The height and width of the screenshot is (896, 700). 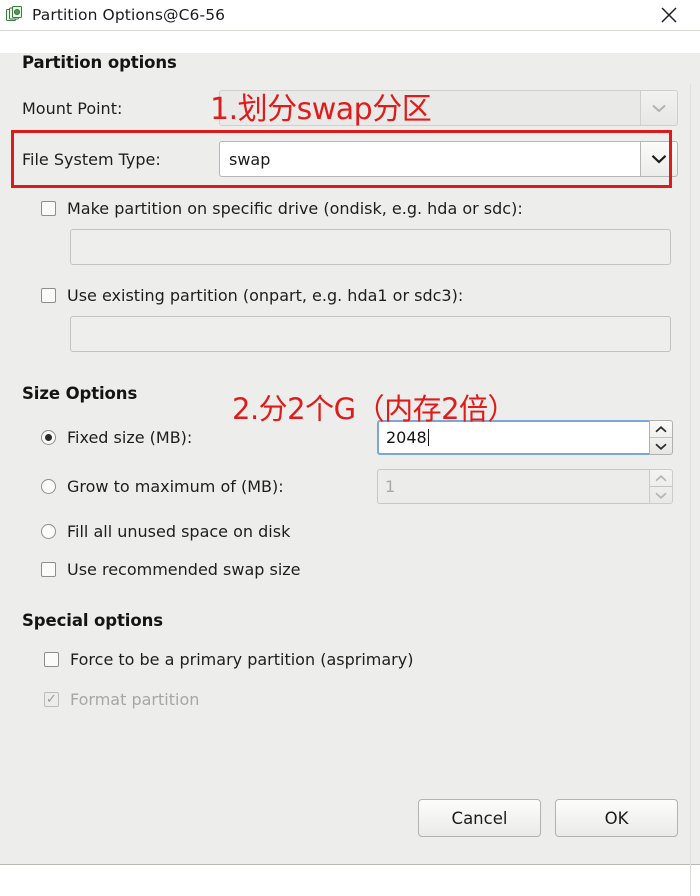 I want to click on size-options-heading: Size Options, so click(x=80, y=393).